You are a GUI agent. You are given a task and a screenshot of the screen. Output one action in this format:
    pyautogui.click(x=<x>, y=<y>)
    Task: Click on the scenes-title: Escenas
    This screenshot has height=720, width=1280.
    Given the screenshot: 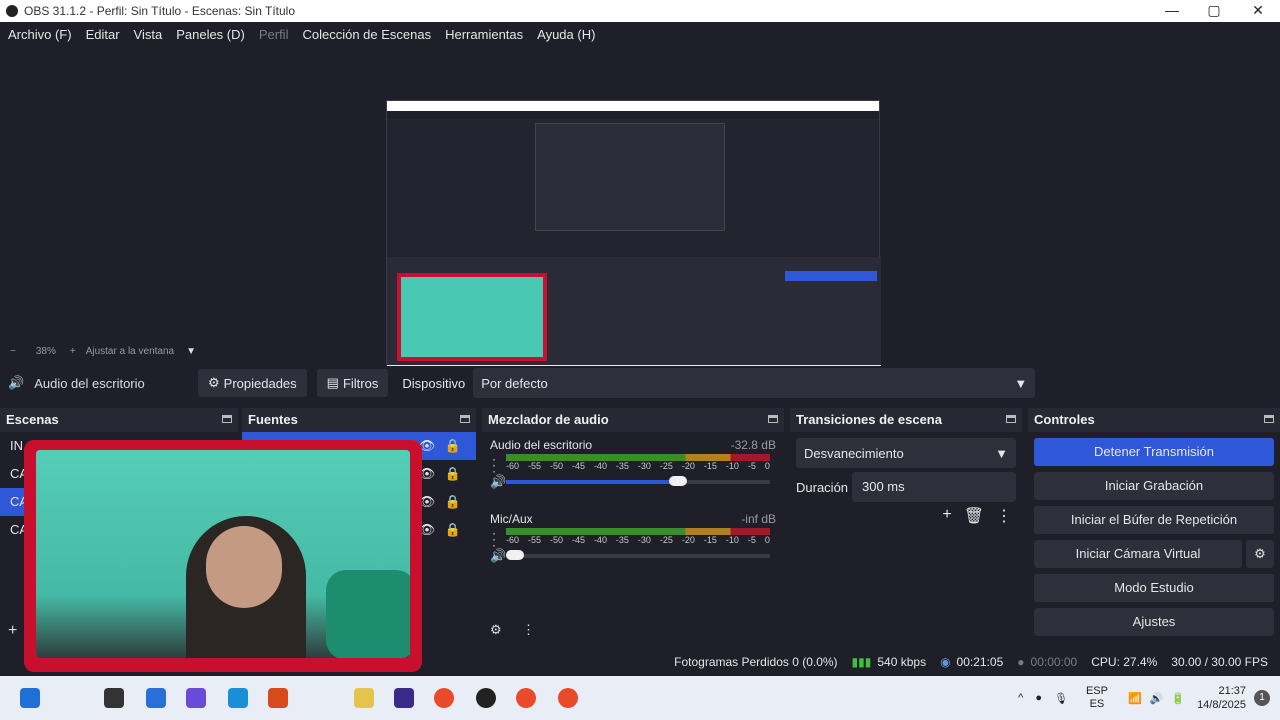 What is the action you would take?
    pyautogui.click(x=32, y=419)
    